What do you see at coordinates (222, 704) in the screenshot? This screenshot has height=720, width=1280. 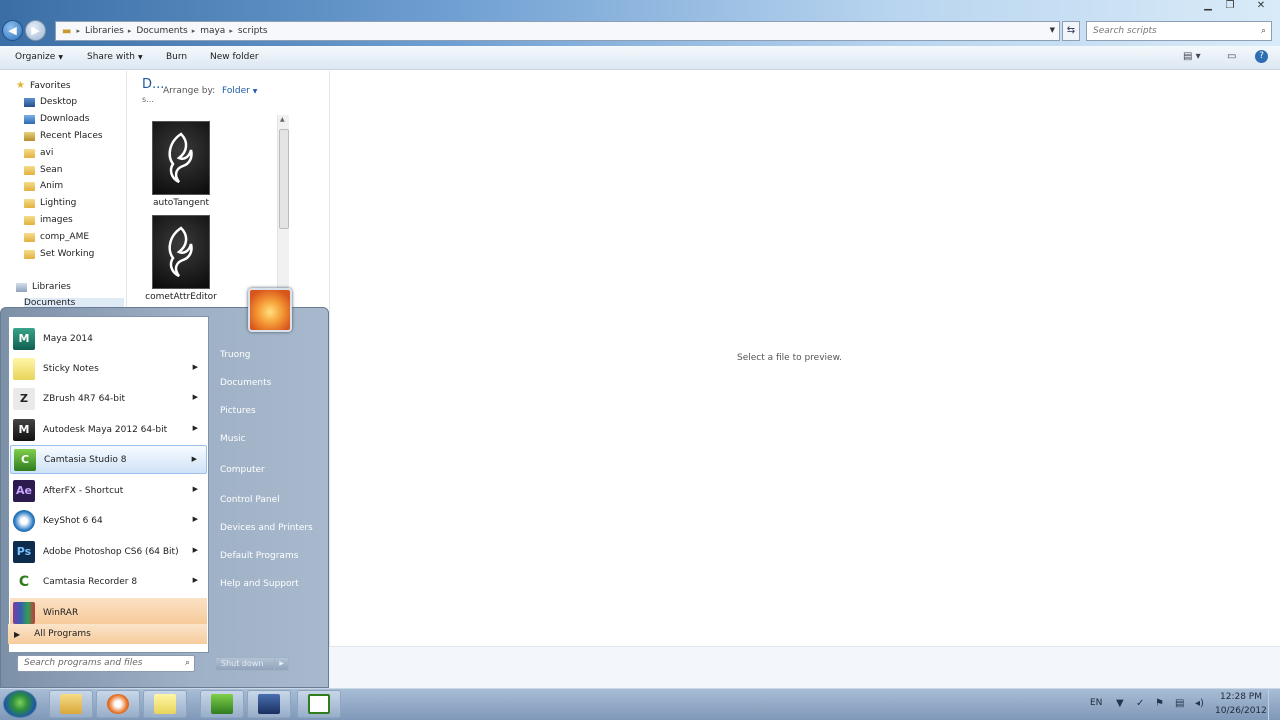 I see `taskbar-app-camtasia-studio` at bounding box center [222, 704].